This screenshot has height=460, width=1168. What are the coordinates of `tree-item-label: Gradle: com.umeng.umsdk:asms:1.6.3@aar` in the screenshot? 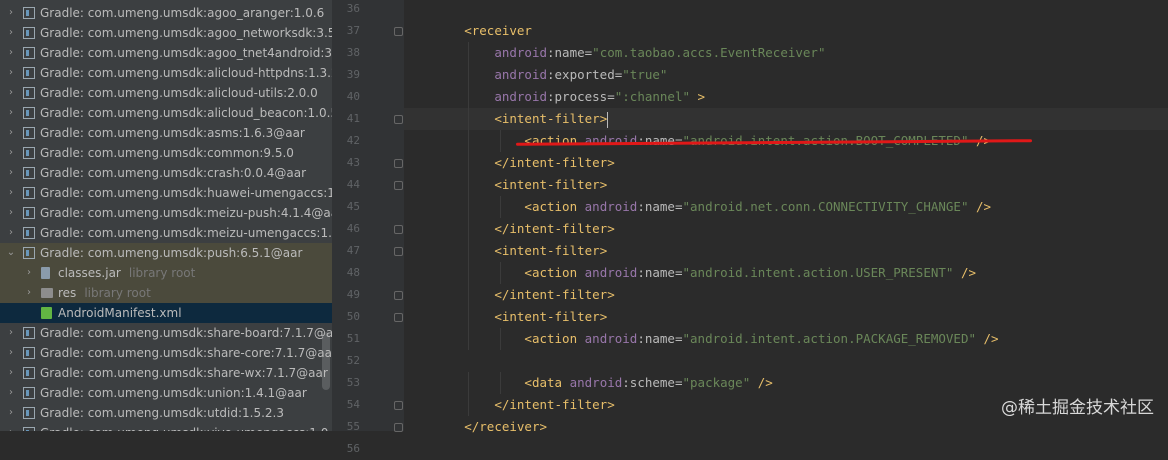 It's located at (172, 133).